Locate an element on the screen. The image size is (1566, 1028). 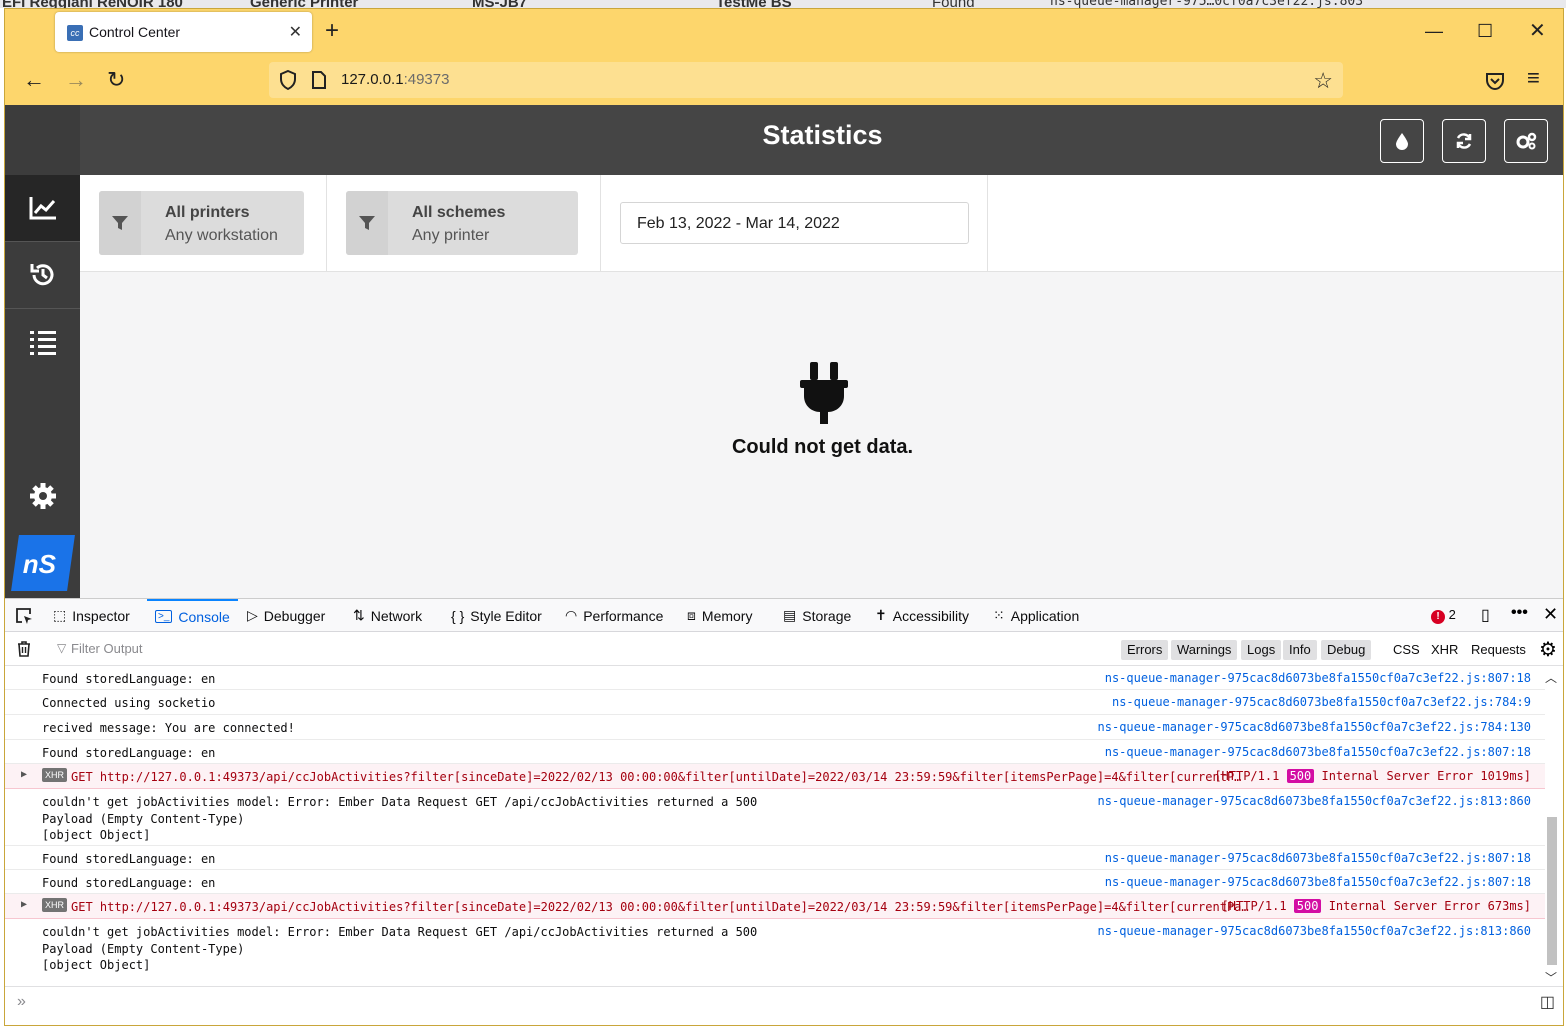
minimize-button: — is located at coordinates (1434, 31).